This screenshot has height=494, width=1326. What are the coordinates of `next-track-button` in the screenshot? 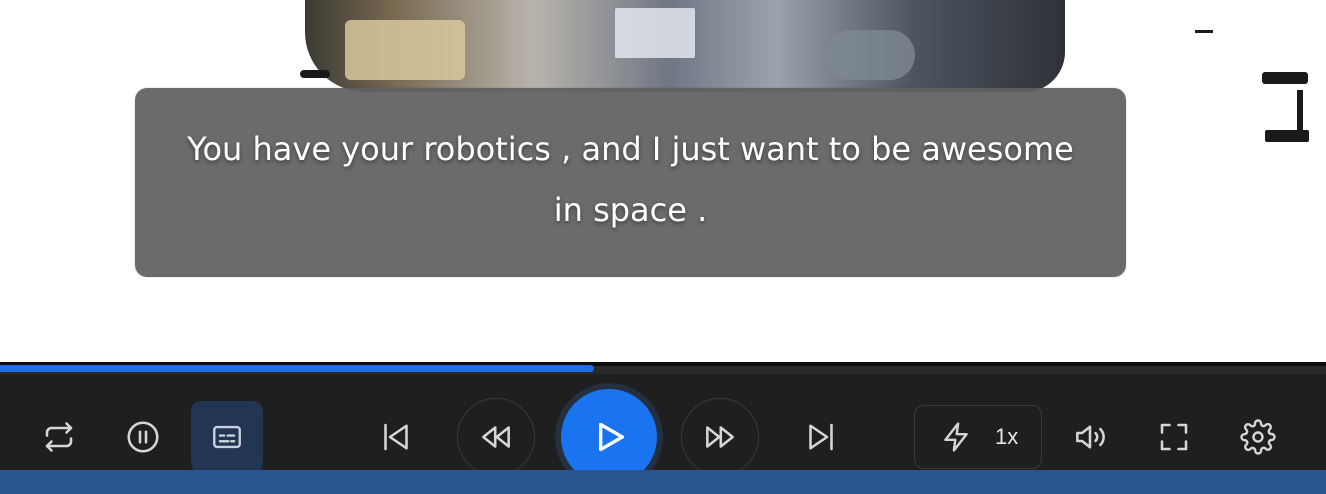 It's located at (821, 437).